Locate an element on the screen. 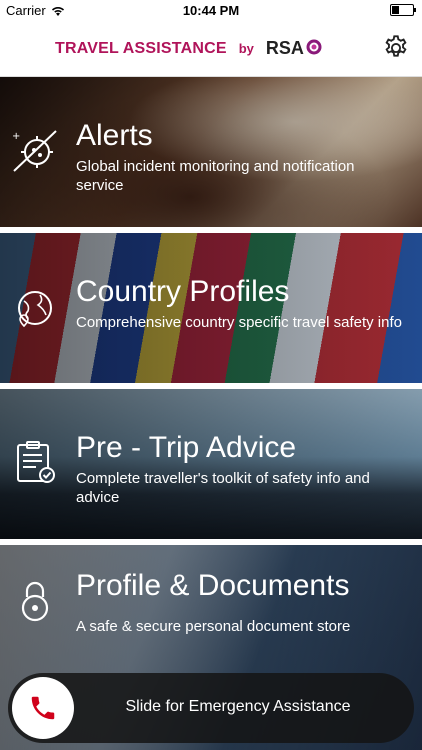 This screenshot has height=750, width=422. emergency-slider-handle is located at coordinates (43, 708).